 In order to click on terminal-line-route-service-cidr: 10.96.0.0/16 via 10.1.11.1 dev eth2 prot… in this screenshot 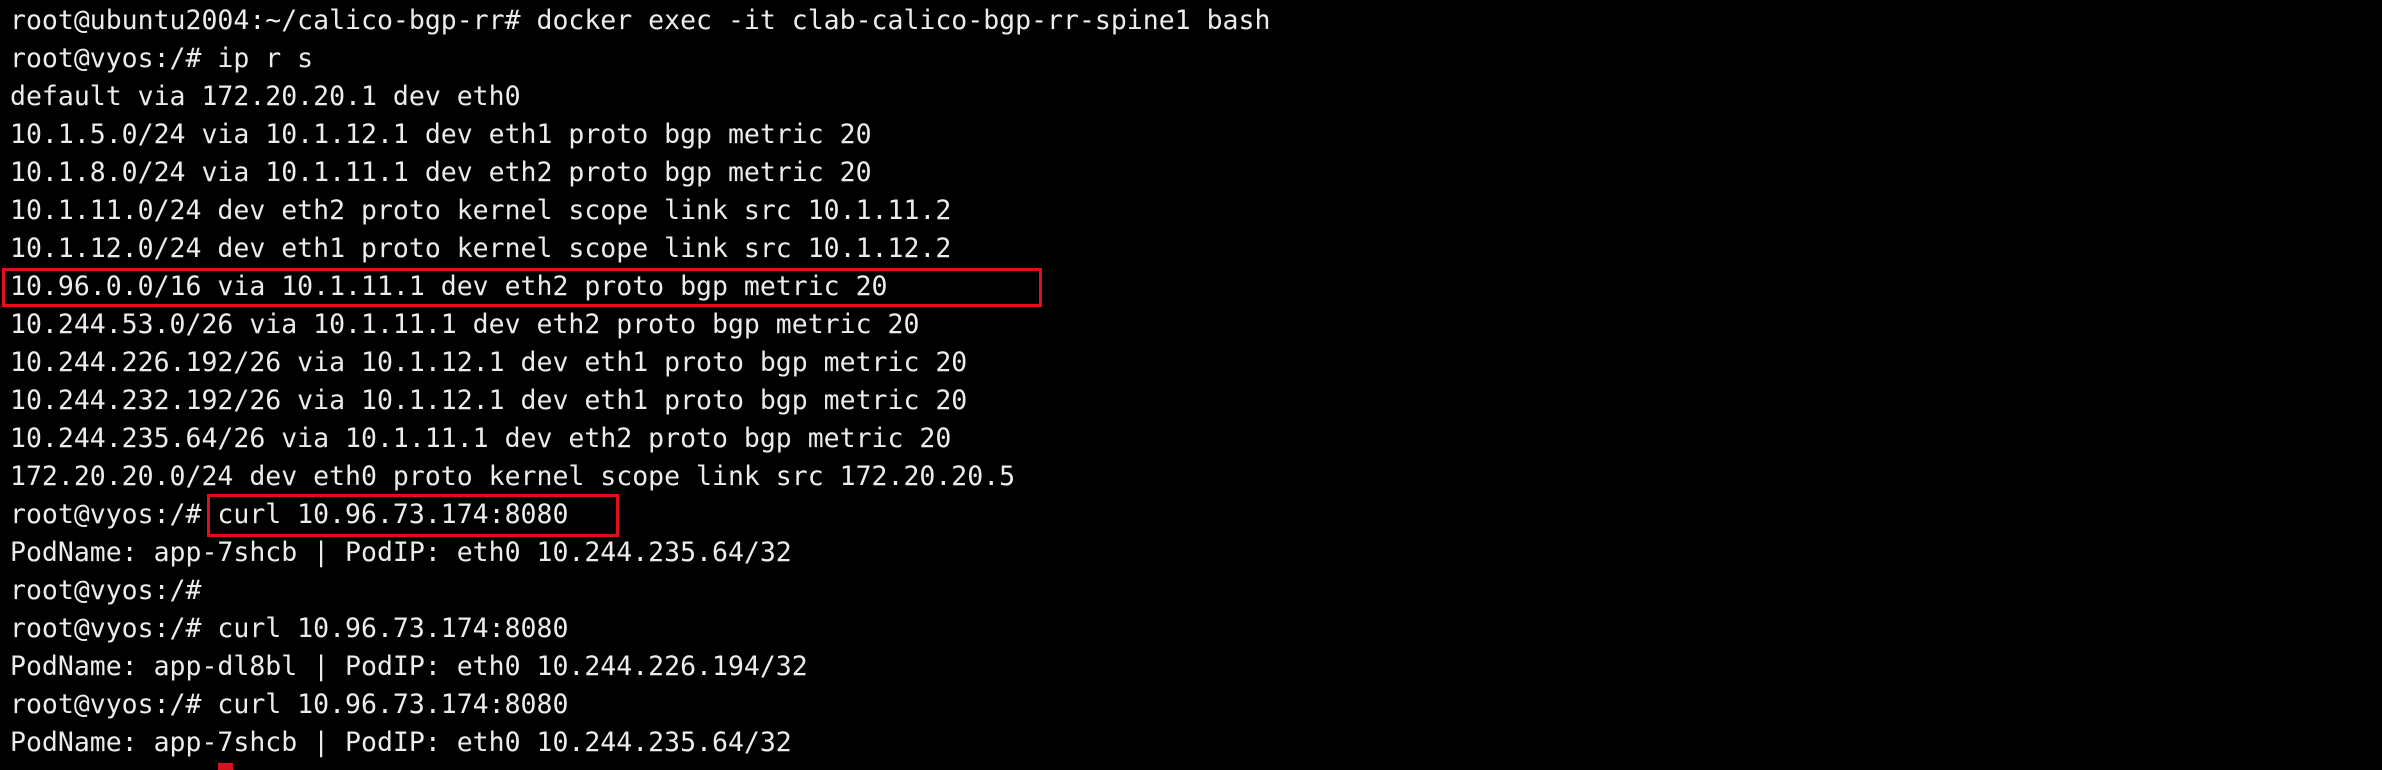, I will do `click(449, 286)`.